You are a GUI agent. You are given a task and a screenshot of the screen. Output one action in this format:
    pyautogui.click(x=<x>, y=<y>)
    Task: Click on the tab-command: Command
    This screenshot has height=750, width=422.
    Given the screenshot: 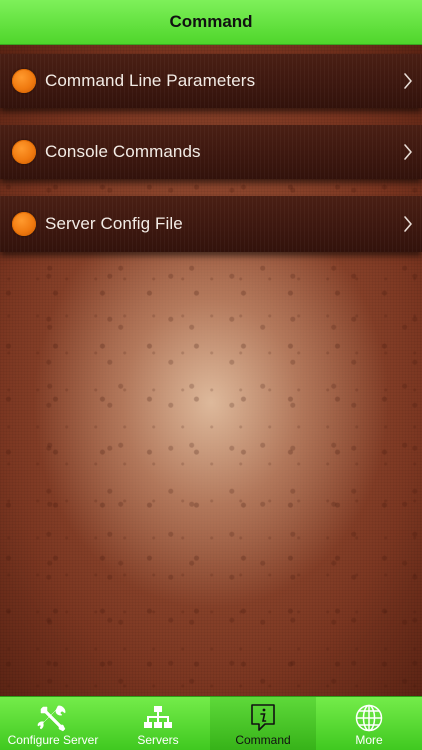 What is the action you would take?
    pyautogui.click(x=263, y=723)
    